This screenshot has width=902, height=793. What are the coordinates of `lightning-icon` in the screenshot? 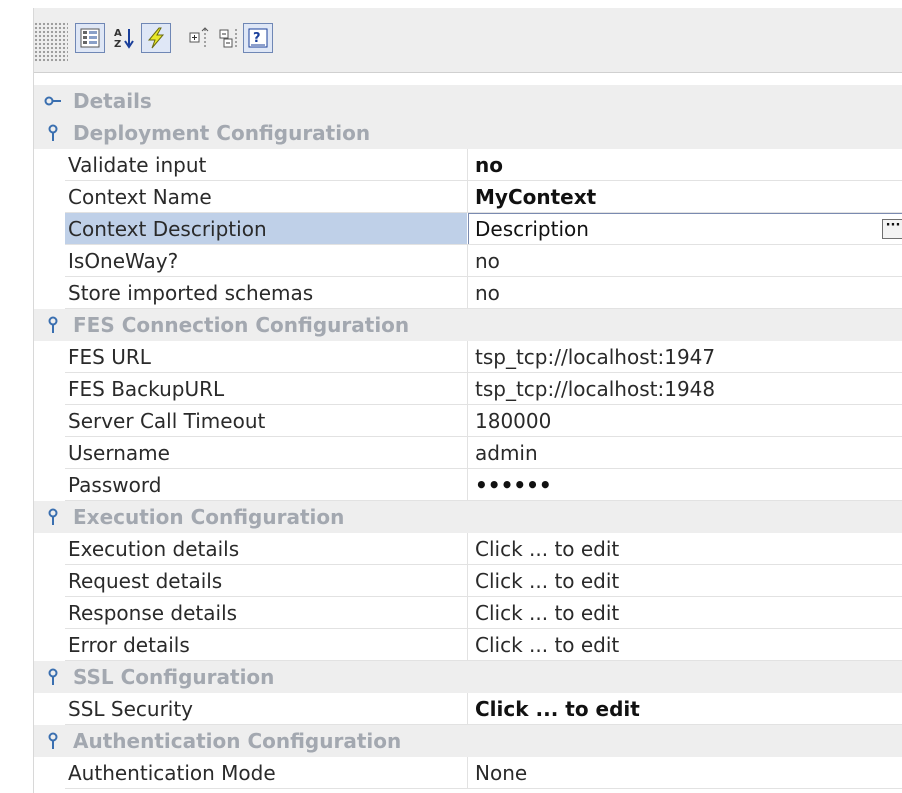 It's located at (156, 38).